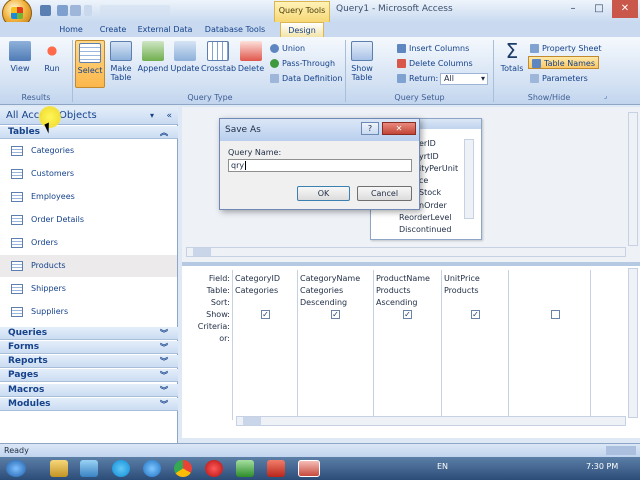 This screenshot has width=640, height=480. Describe the element at coordinates (306, 78) in the screenshot. I see `data-definition-button: Data Definition` at that location.